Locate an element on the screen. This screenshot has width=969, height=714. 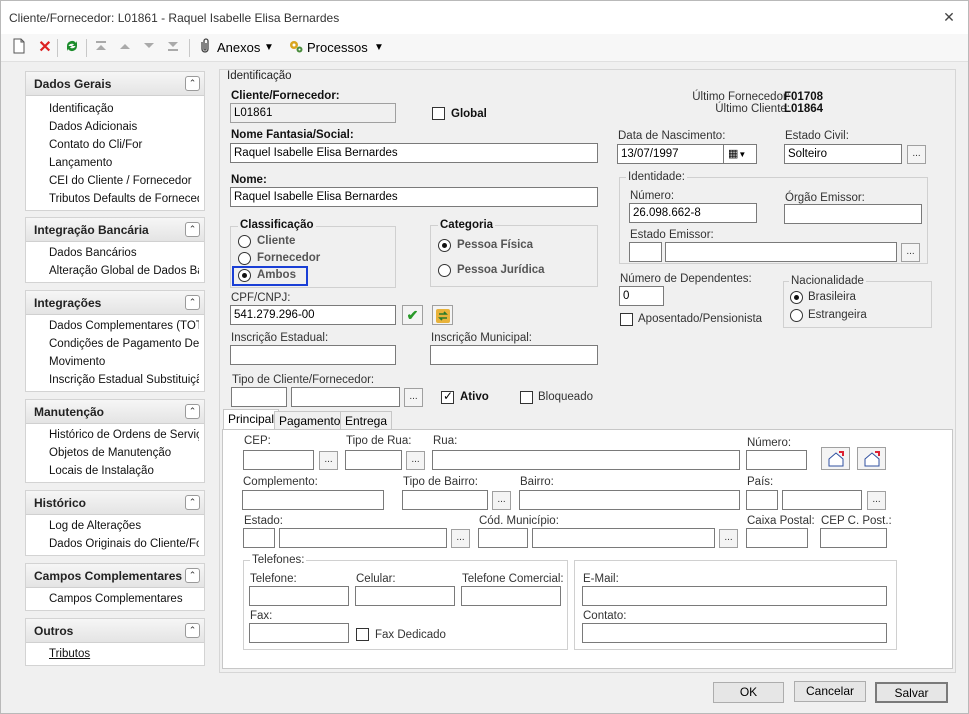
sidebar-section-header: Integração Bancária ⌃ is located at coordinates (115, 230).